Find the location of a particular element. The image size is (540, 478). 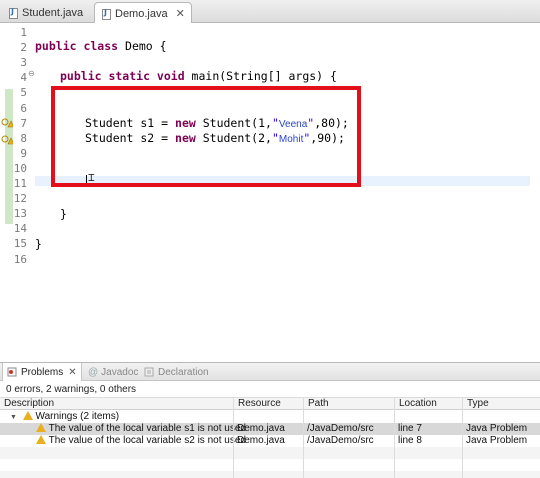

red-highlight-box is located at coordinates (206, 136).